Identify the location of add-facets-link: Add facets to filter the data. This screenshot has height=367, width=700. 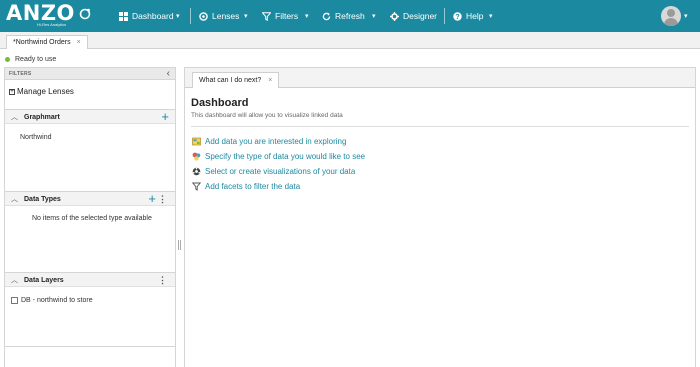
(246, 186).